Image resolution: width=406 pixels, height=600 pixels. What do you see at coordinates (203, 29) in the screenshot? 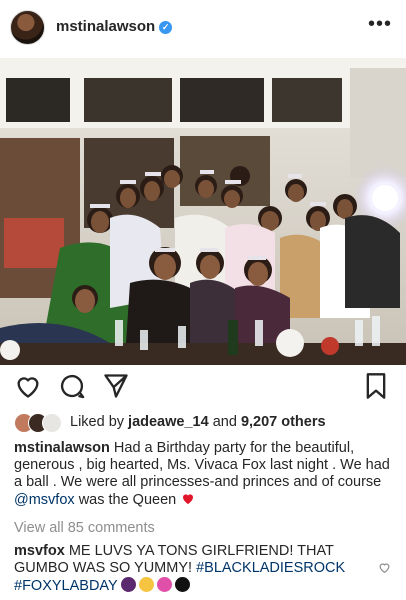
I see `post-header: mstinalawson ✓ •••` at bounding box center [203, 29].